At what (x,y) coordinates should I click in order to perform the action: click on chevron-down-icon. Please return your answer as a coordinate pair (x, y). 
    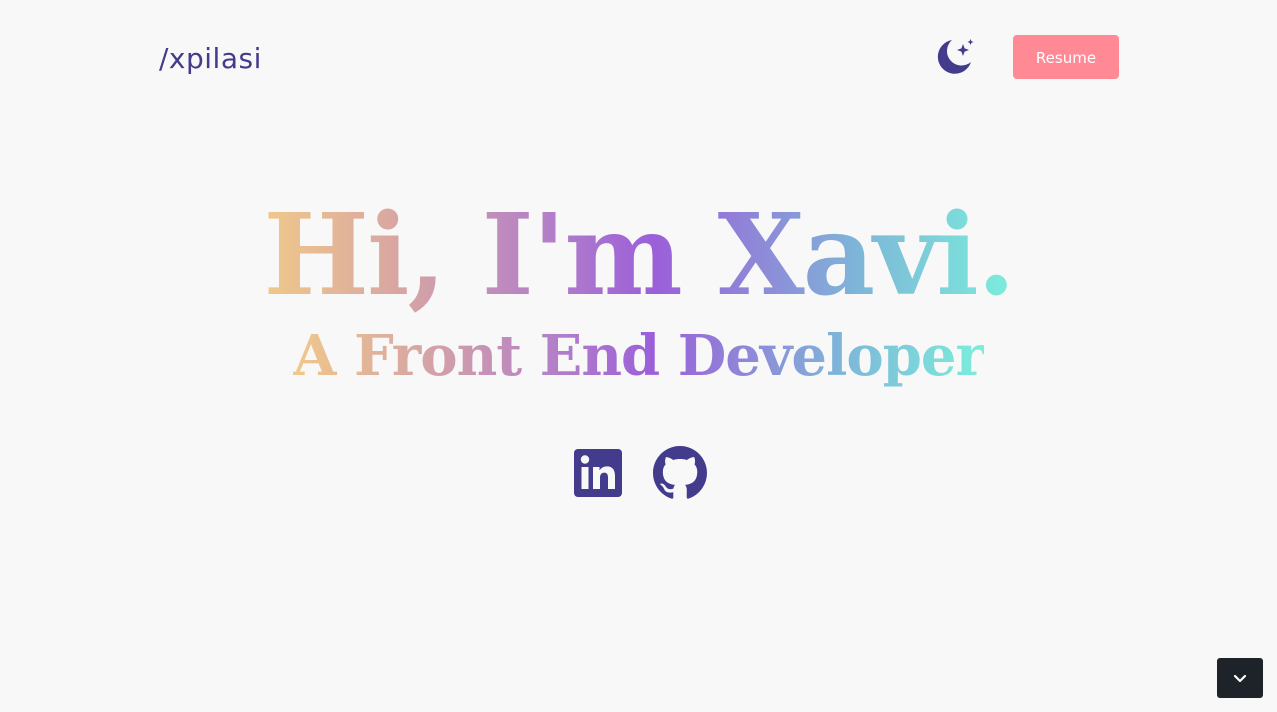
    Looking at the image, I should click on (1240, 678).